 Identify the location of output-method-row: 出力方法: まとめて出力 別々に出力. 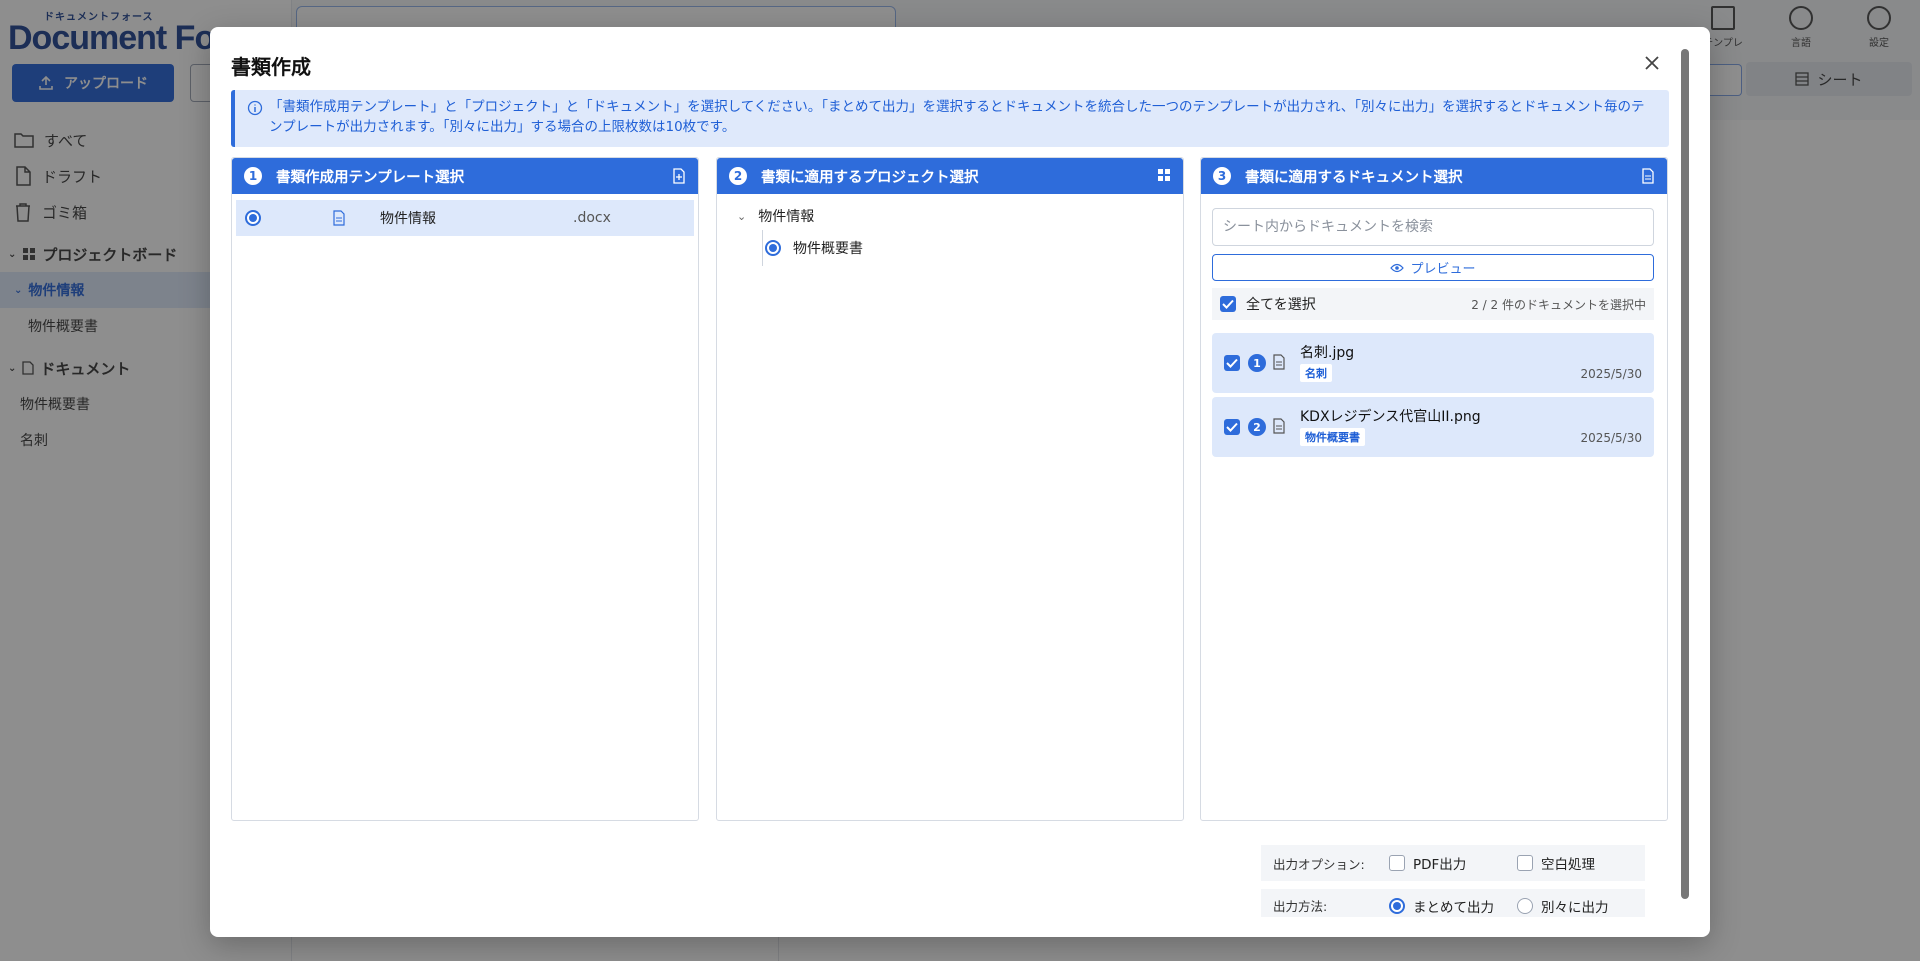
(1453, 903).